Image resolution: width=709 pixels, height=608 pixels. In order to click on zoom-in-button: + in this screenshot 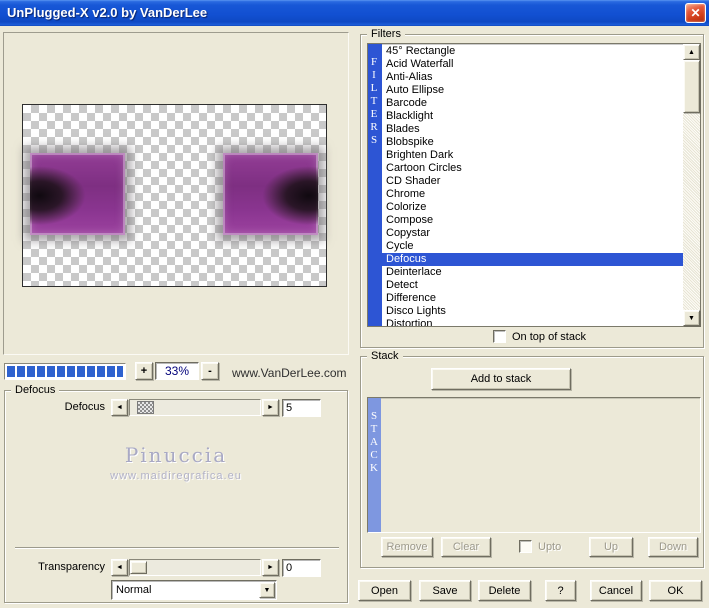, I will do `click(144, 371)`.